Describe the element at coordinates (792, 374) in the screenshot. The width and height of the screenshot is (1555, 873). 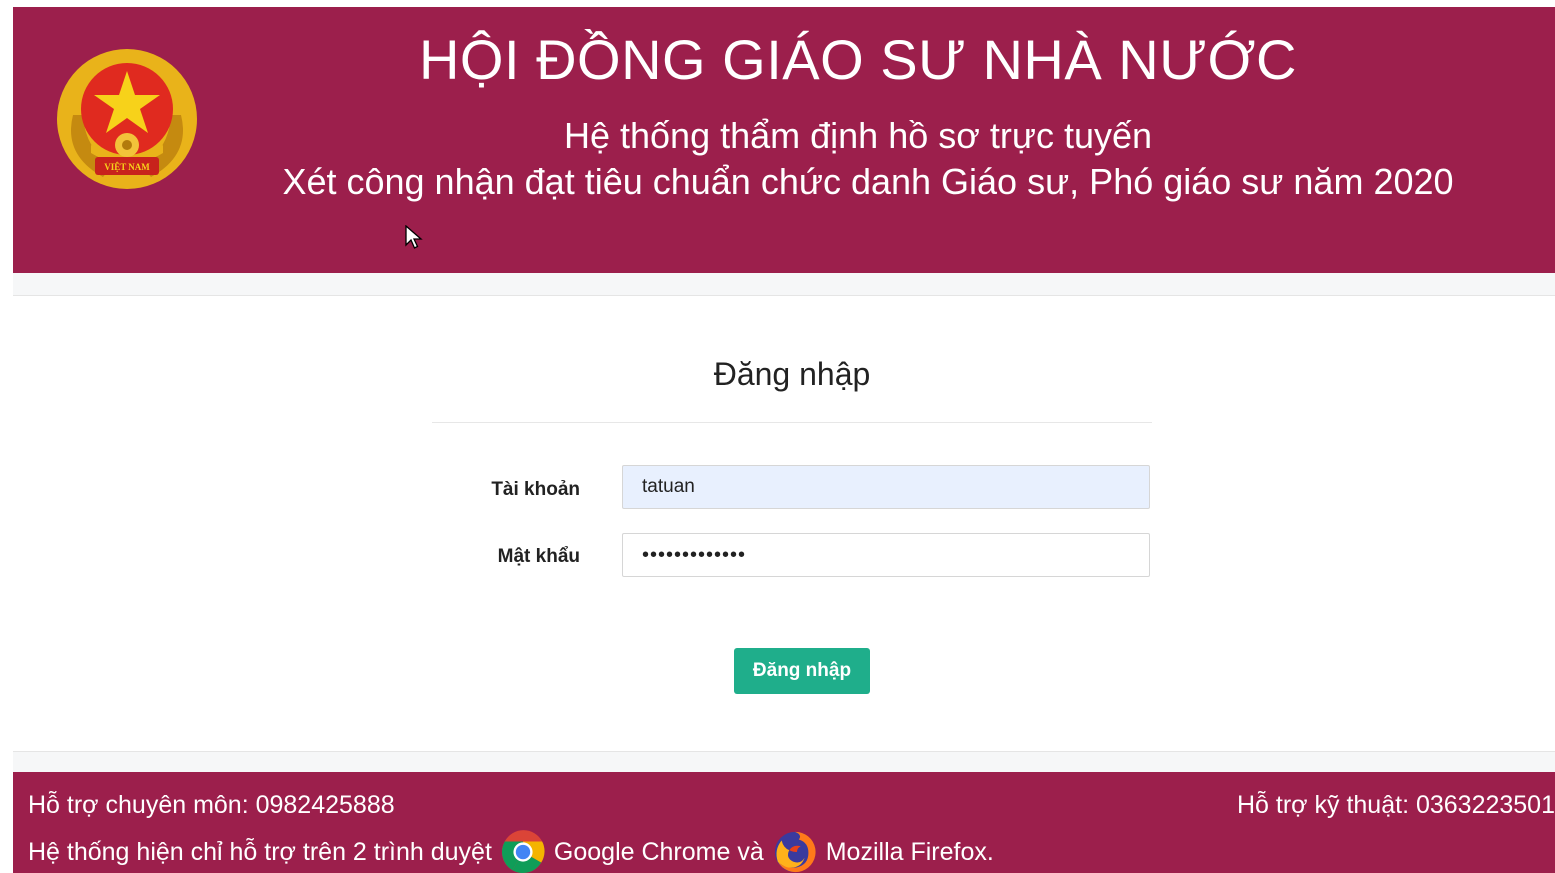
I see `login-heading: Đăng nhập` at that location.